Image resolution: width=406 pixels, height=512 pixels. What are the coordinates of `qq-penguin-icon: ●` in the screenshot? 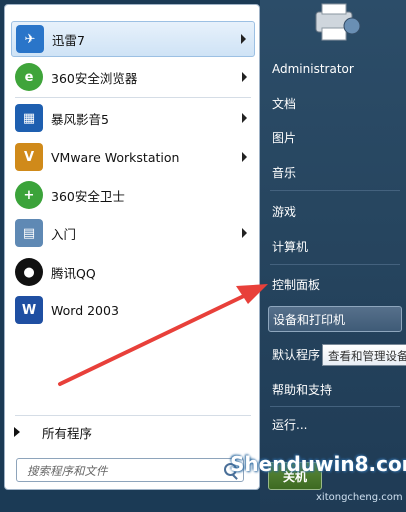 It's located at (29, 272).